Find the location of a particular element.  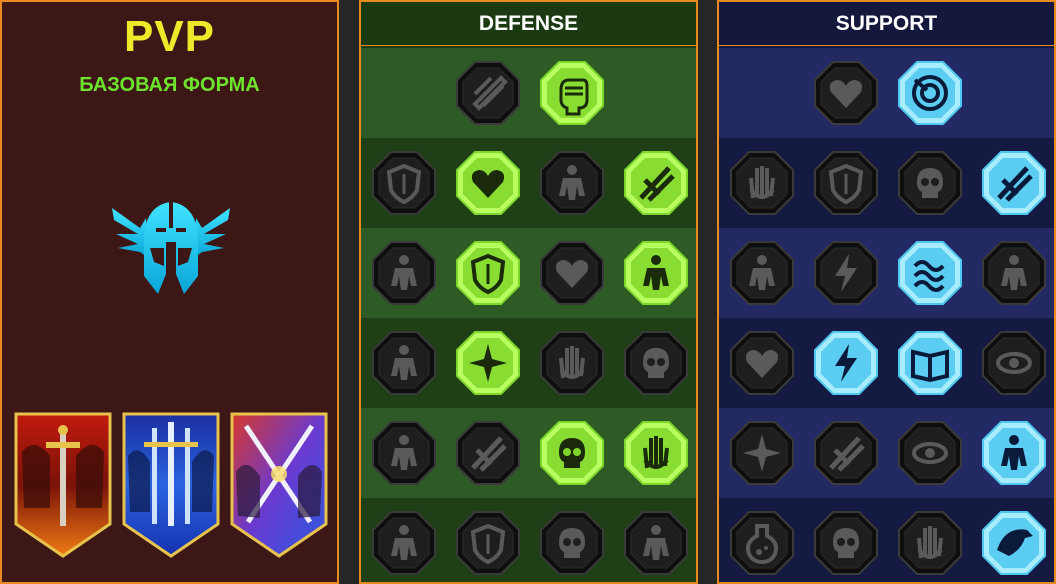

heart-plus-icon is located at coordinates (846, 93).